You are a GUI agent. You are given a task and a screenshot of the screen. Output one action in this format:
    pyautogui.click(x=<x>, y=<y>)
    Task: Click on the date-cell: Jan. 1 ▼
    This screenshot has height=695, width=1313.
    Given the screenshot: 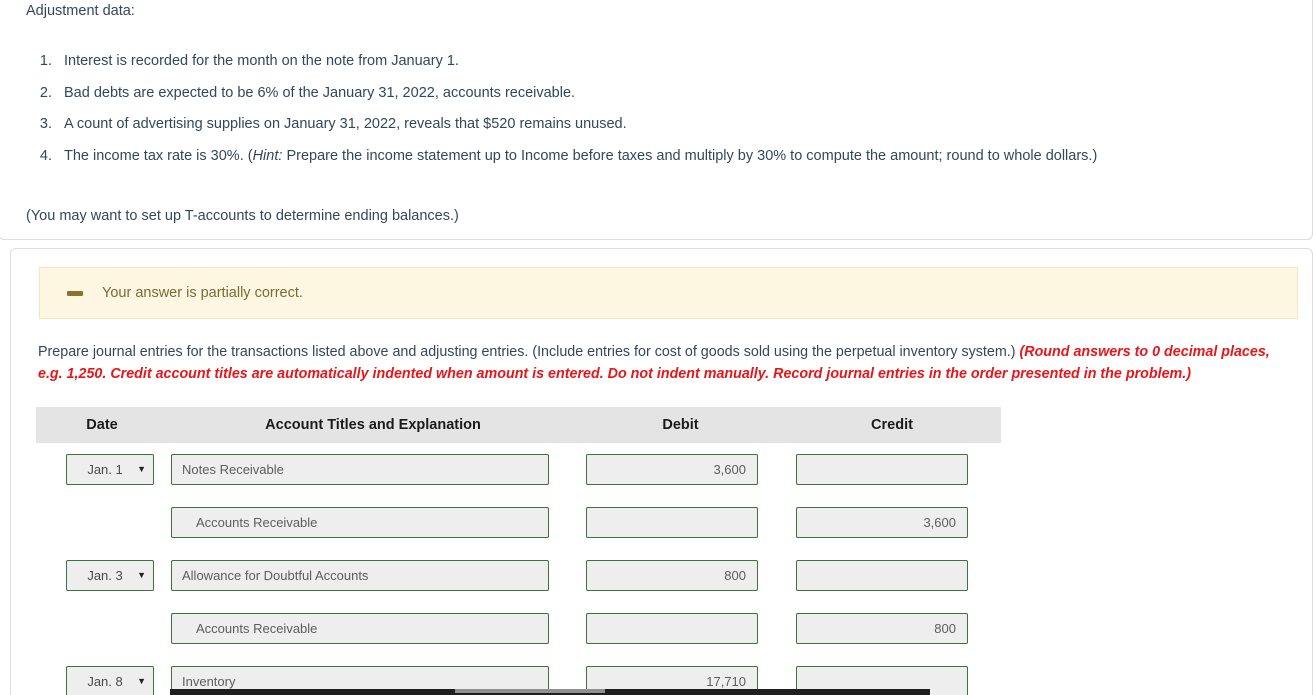 What is the action you would take?
    pyautogui.click(x=102, y=469)
    